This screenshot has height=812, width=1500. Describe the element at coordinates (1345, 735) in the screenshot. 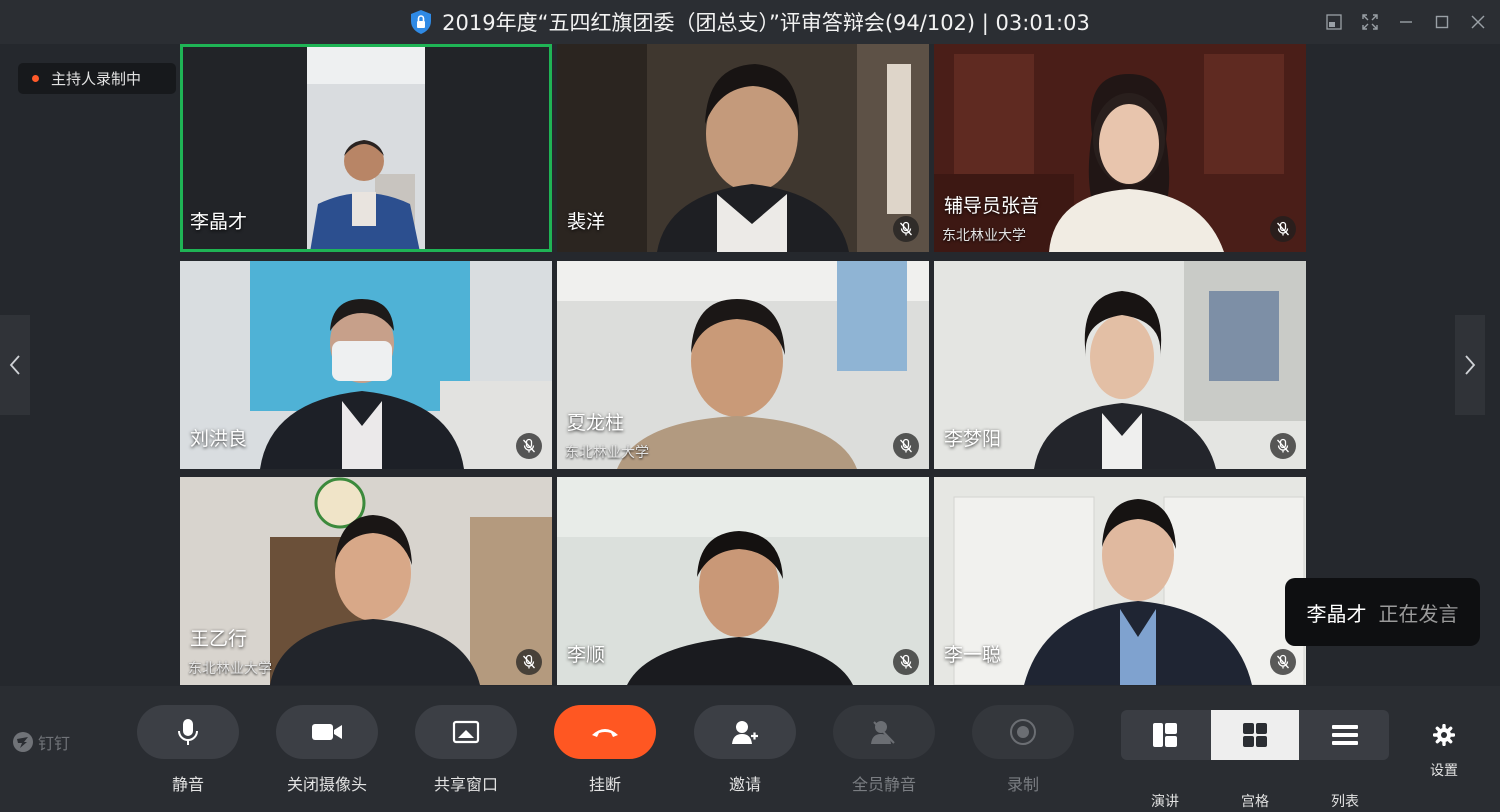

I see `list-layout-icon` at that location.